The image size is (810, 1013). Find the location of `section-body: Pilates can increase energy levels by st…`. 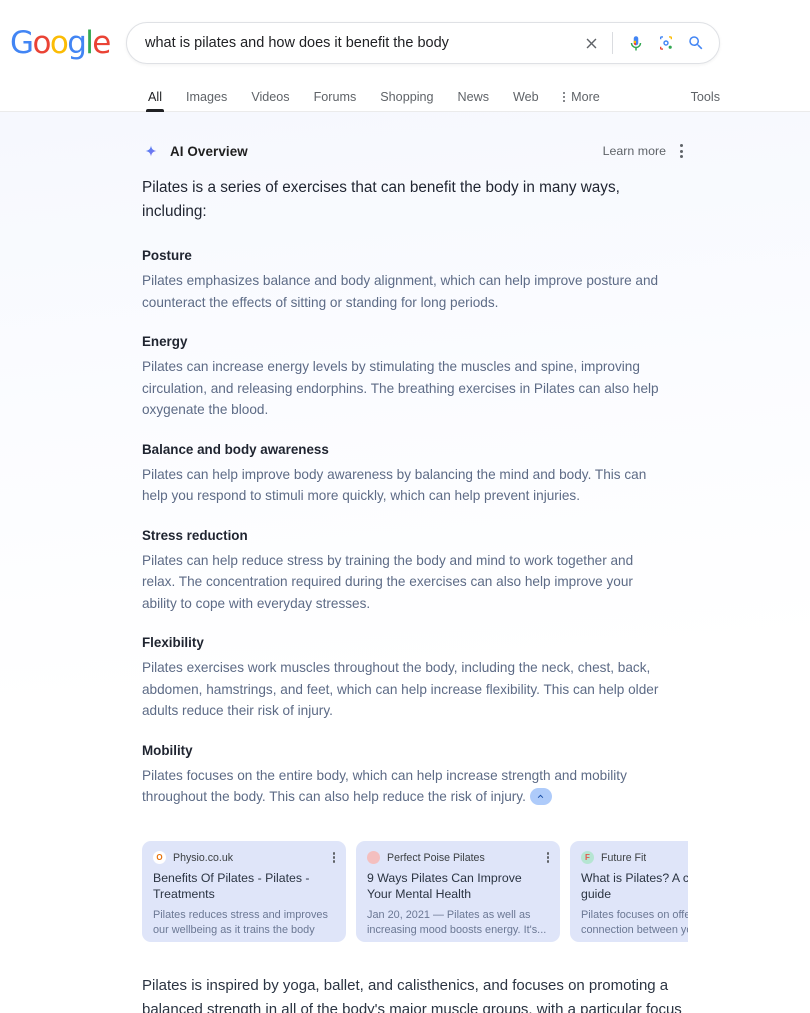

section-body: Pilates can increase energy levels by st… is located at coordinates (400, 388).